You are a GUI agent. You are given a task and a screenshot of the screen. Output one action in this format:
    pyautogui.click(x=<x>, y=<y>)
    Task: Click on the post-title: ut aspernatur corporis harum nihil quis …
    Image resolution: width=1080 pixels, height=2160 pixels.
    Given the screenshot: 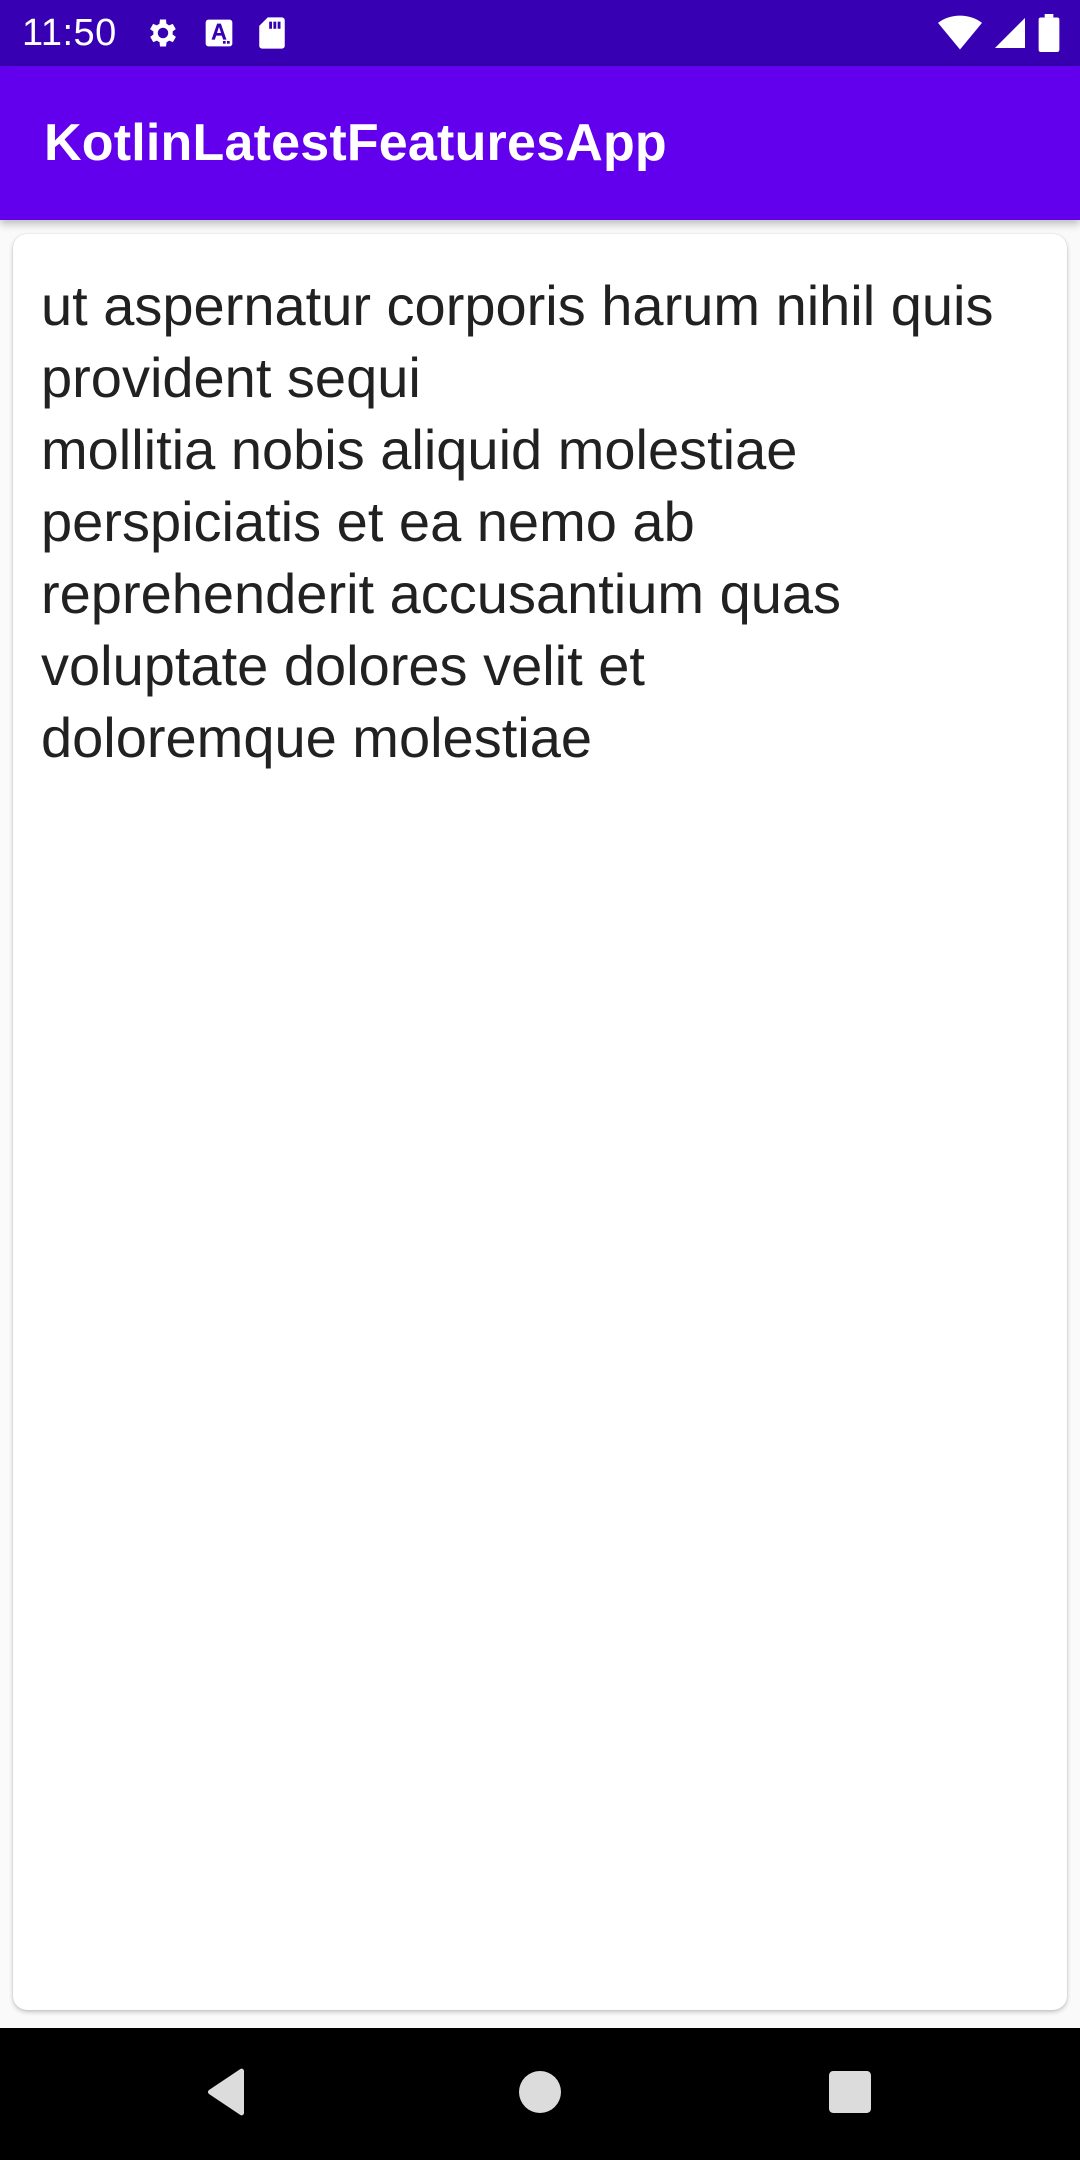 What is the action you would take?
    pyautogui.click(x=517, y=341)
    